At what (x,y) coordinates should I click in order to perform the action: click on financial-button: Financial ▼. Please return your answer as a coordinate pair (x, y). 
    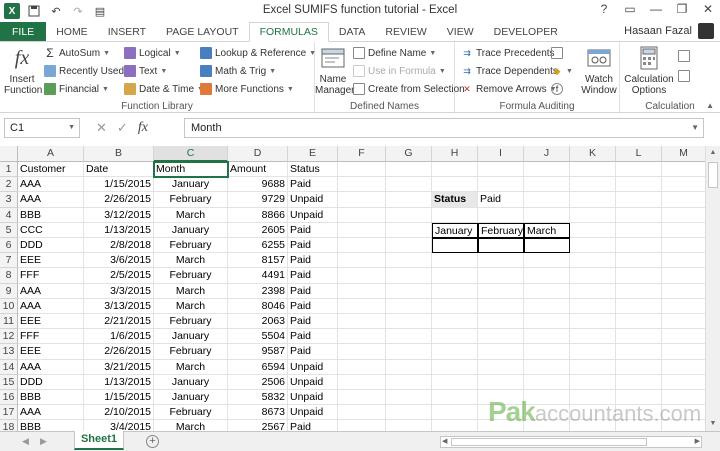
    Looking at the image, I should click on (76, 89).